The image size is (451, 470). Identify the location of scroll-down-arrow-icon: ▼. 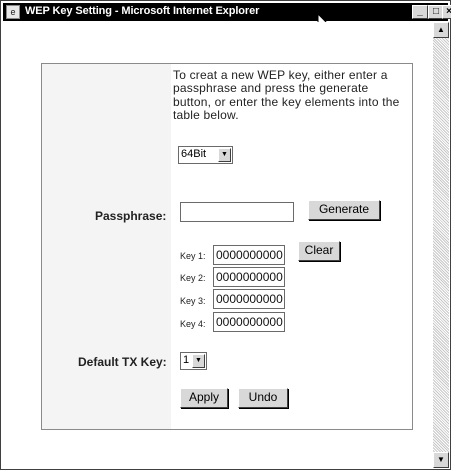
(441, 460).